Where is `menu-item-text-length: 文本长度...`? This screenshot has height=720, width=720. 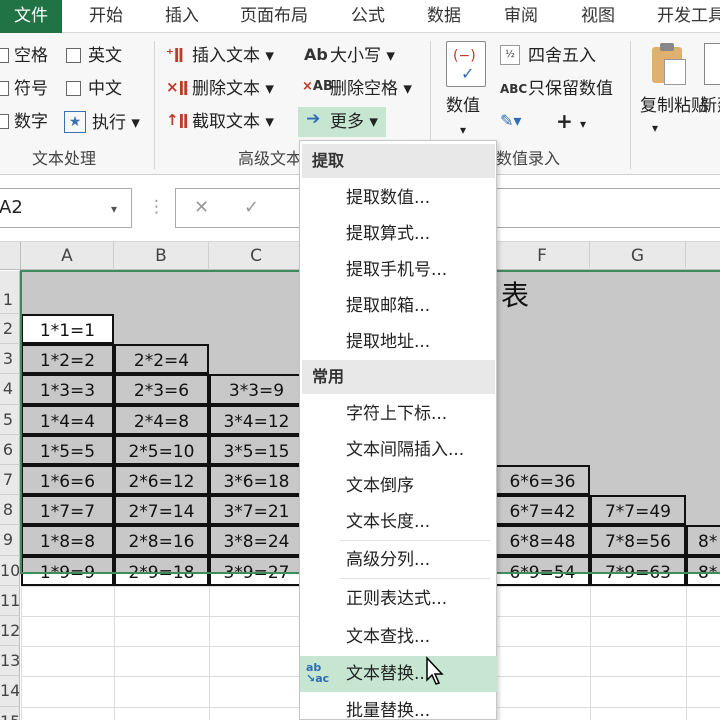 menu-item-text-length: 文本长度... is located at coordinates (398, 522).